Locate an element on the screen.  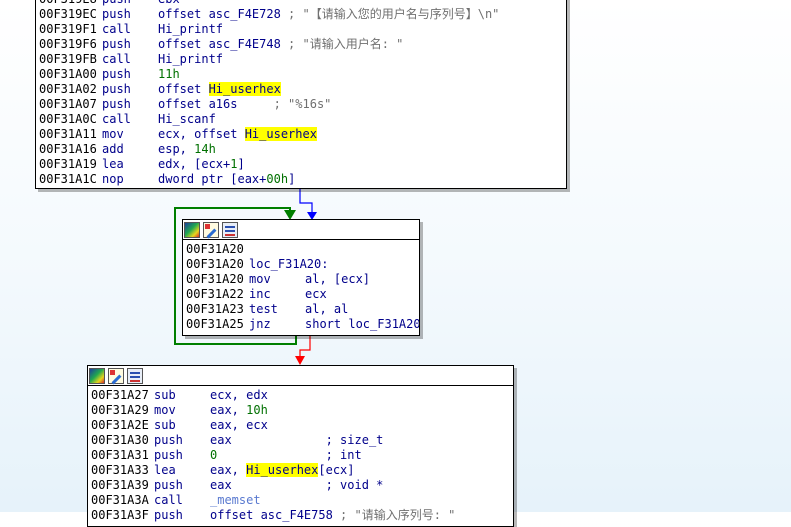
asm-line: 00F31A00 push 11h is located at coordinates (302, 74).